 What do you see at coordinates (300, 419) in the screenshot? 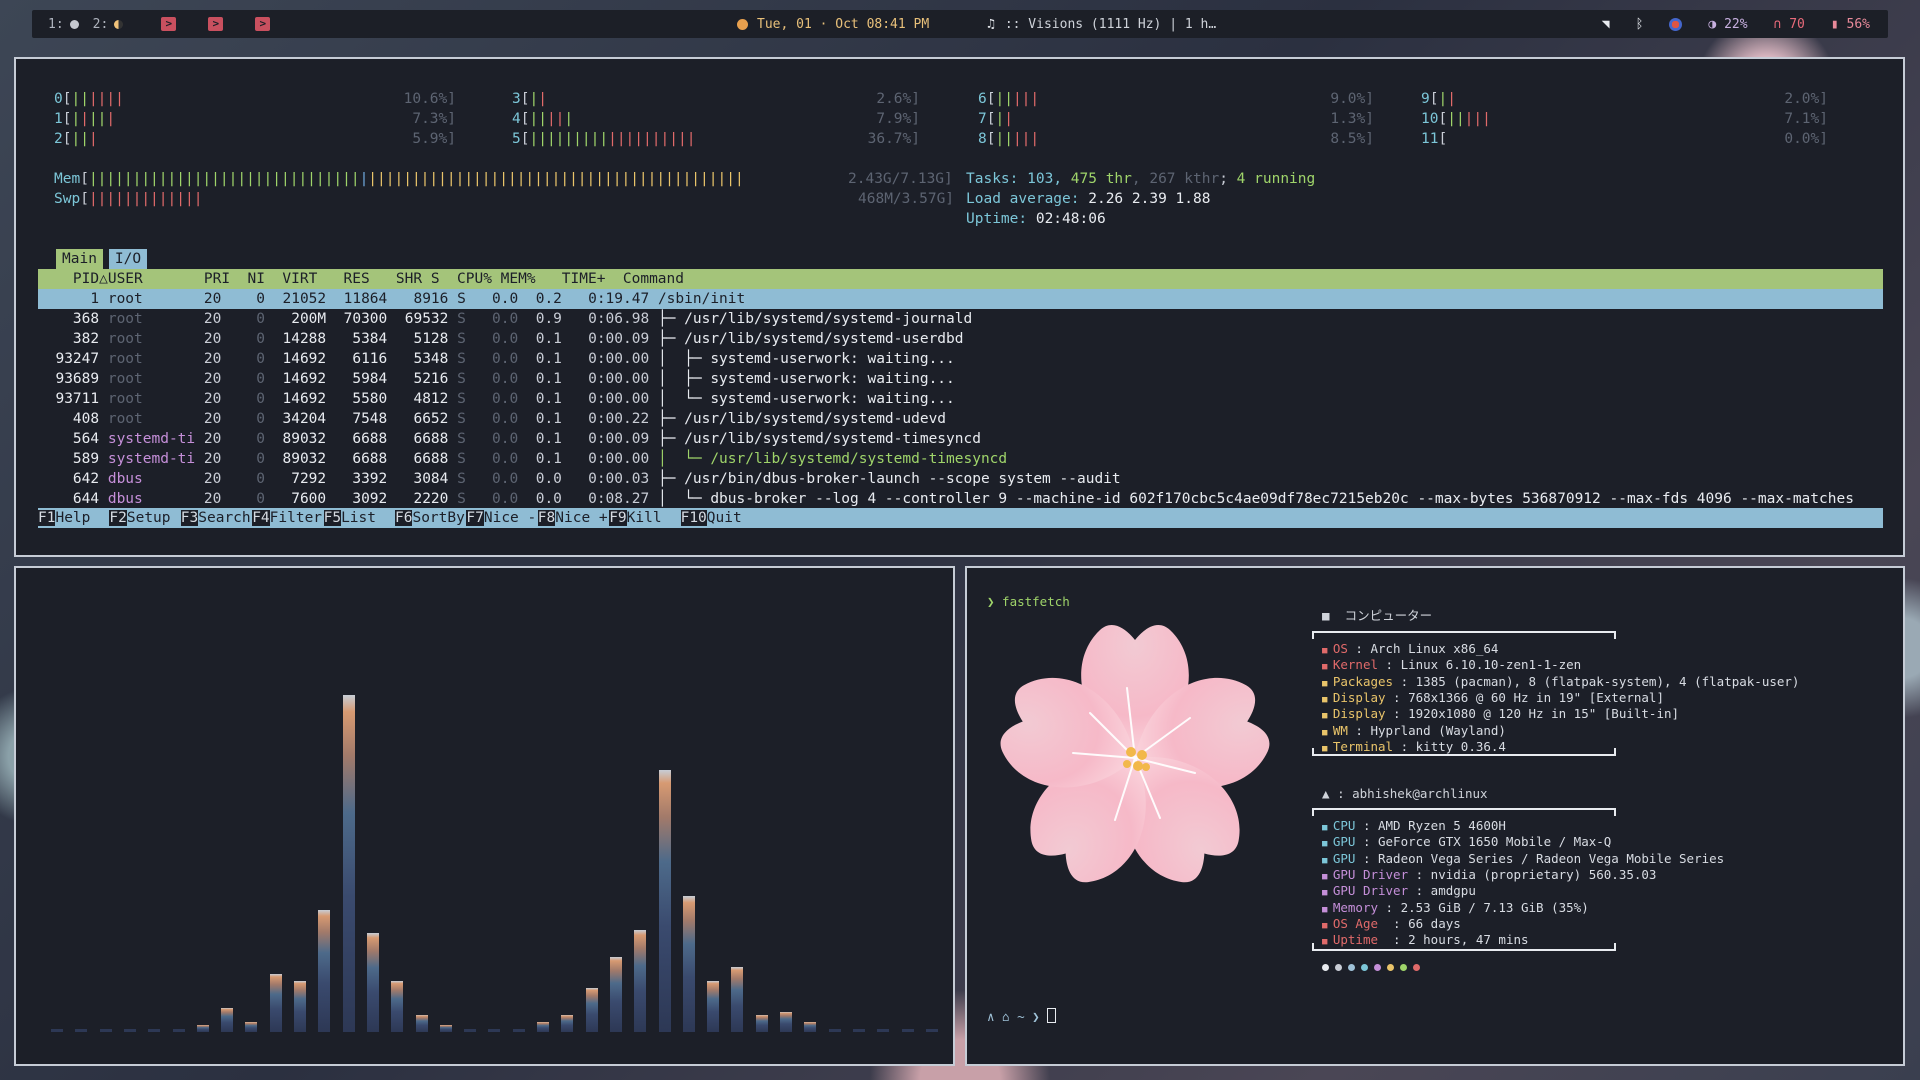
I see `cell-virt: 34204` at bounding box center [300, 419].